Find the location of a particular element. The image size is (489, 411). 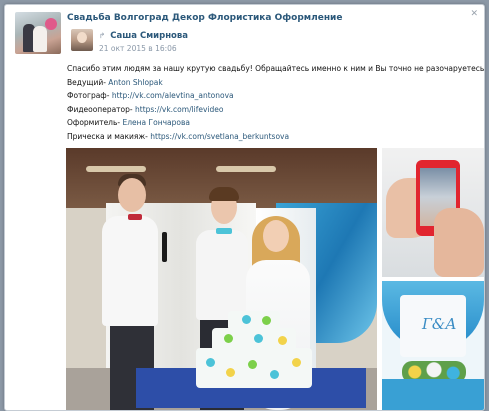

credit-row-host: Ведущий- Anton Shlopak is located at coordinates (274, 83).